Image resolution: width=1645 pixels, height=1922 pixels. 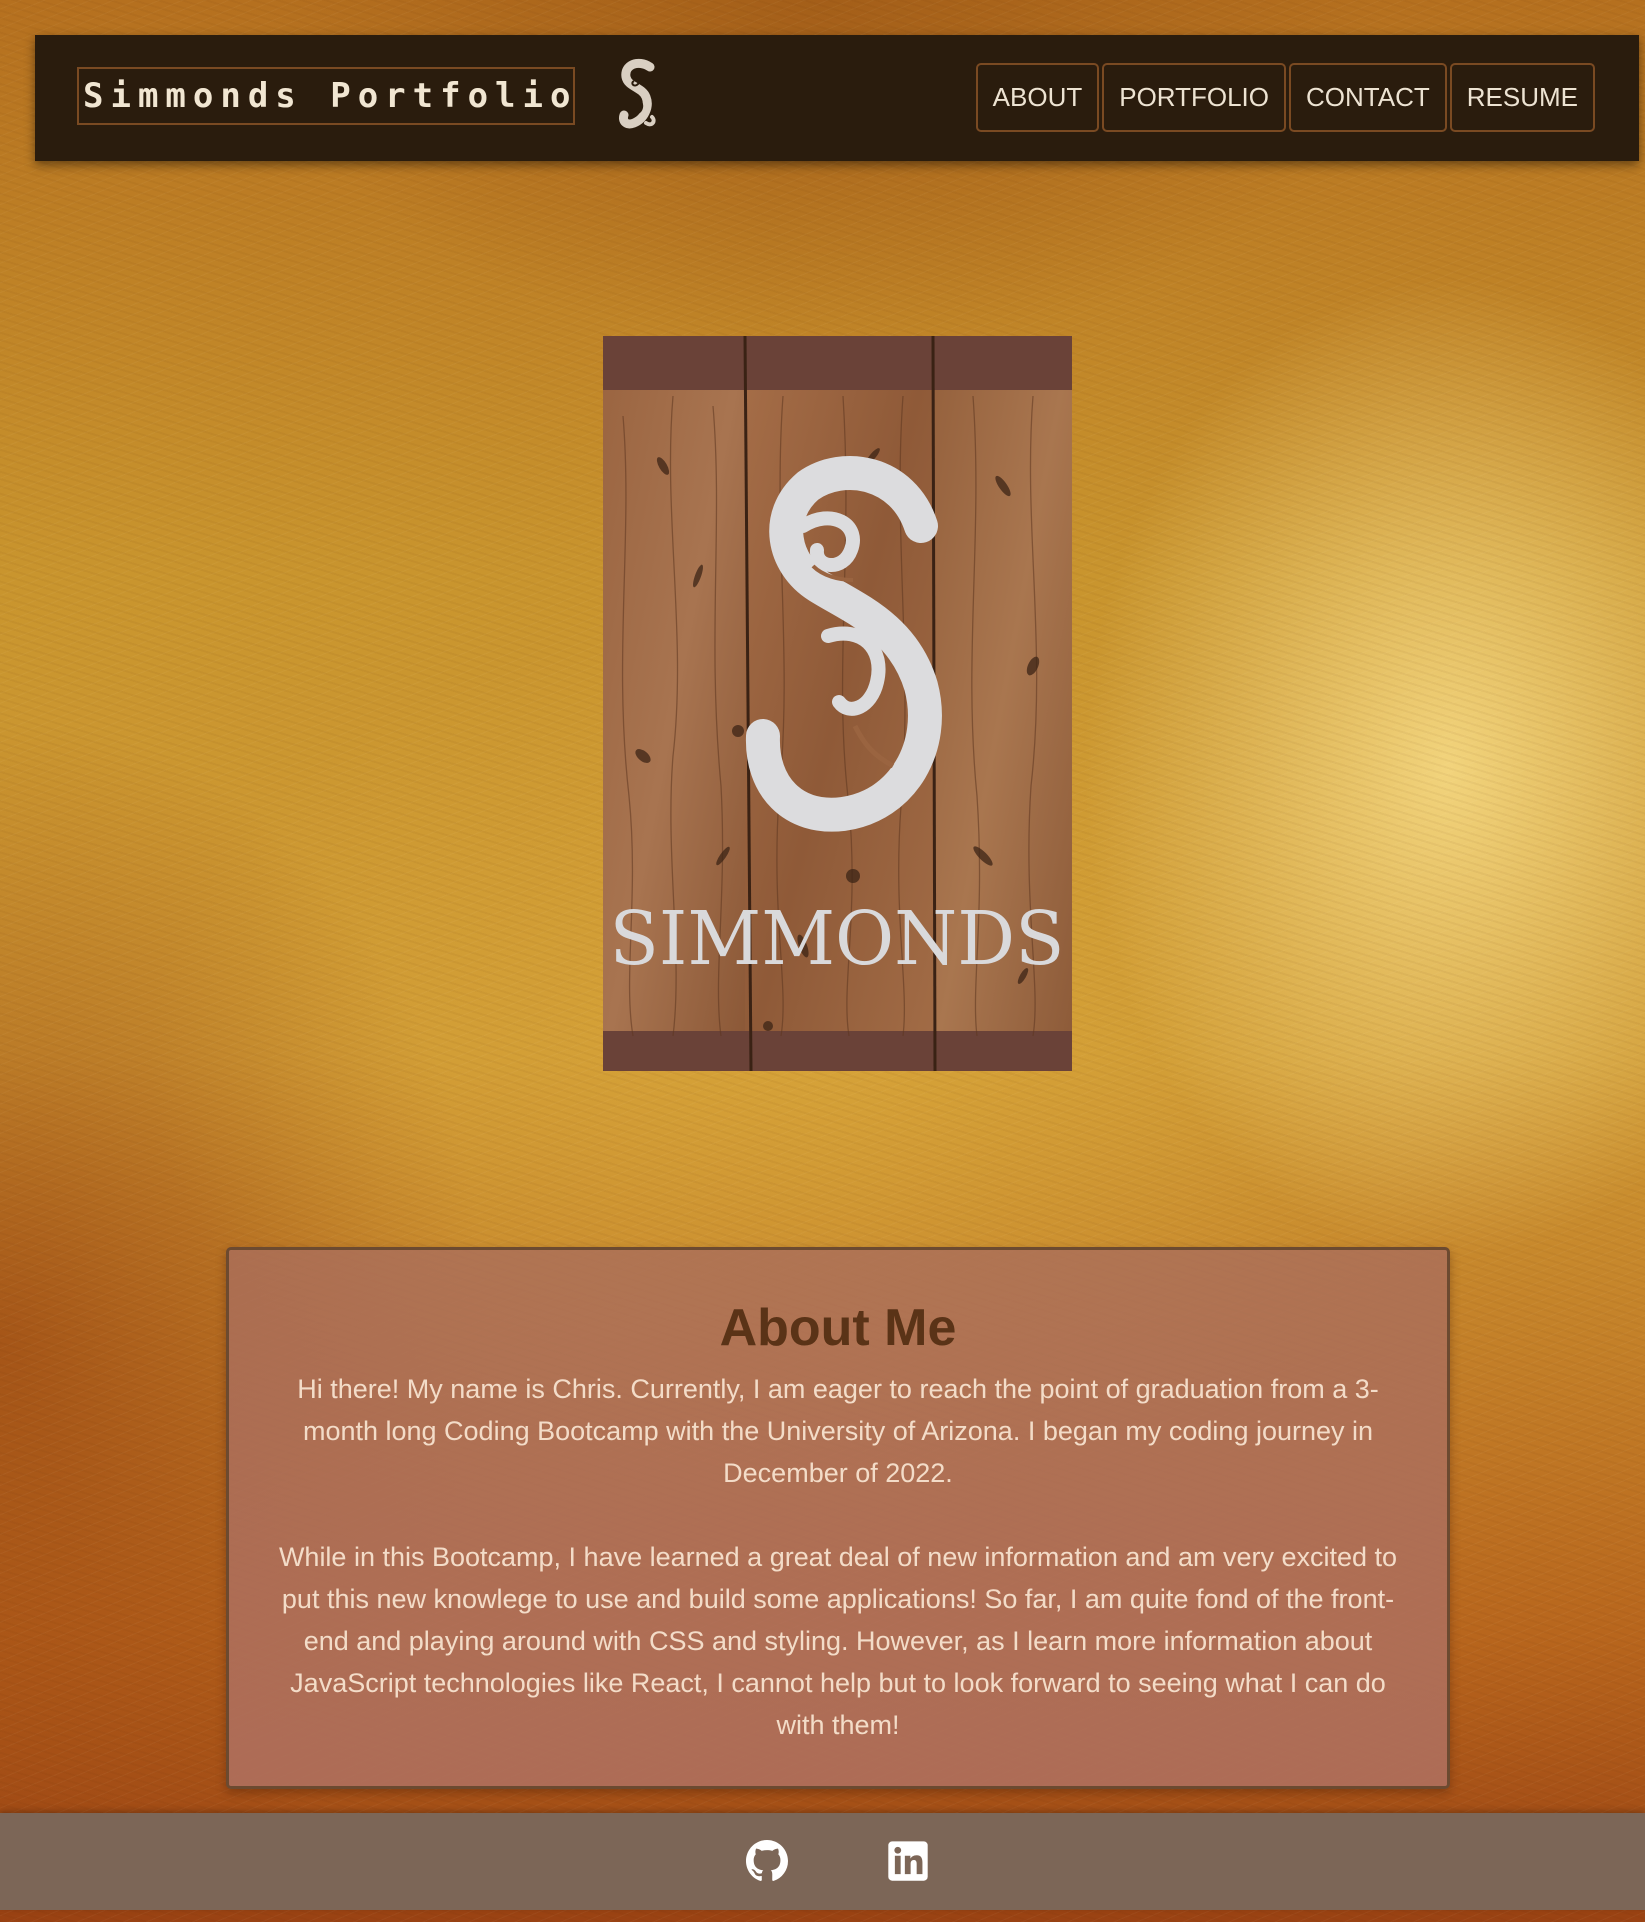 I want to click on footer, so click(x=822, y=1861).